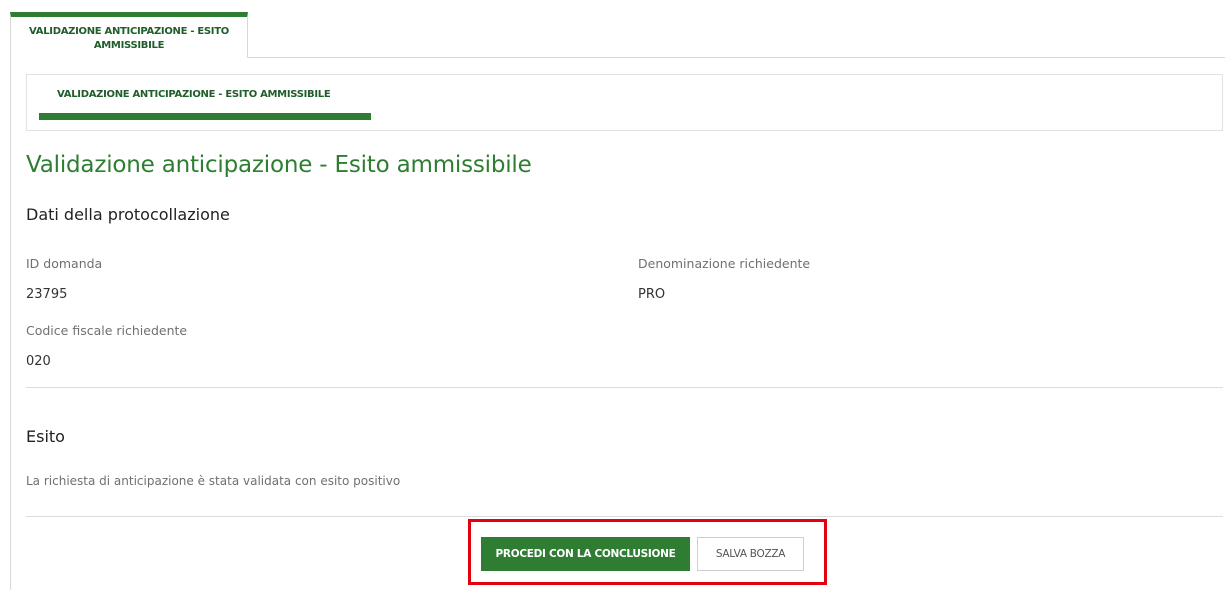 This screenshot has width=1225, height=590. What do you see at coordinates (45, 436) in the screenshot?
I see `section-title-esito: Esito` at bounding box center [45, 436].